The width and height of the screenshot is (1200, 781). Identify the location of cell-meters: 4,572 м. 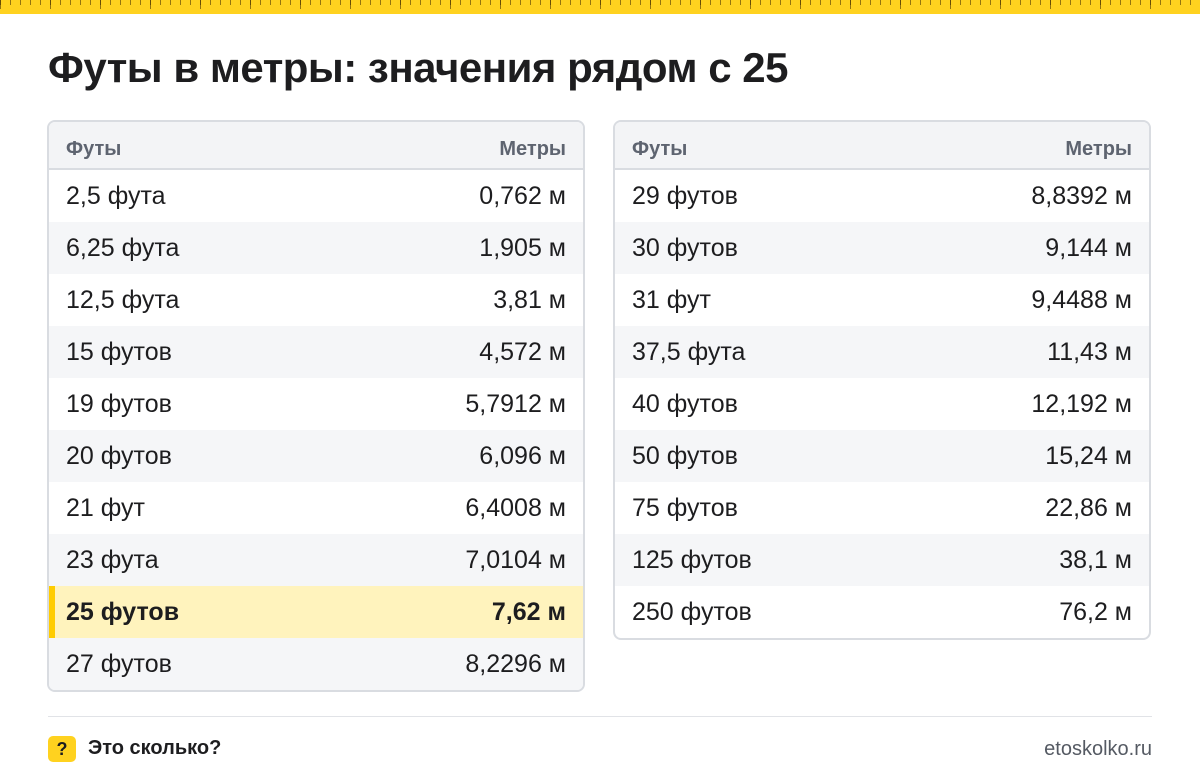
(522, 351).